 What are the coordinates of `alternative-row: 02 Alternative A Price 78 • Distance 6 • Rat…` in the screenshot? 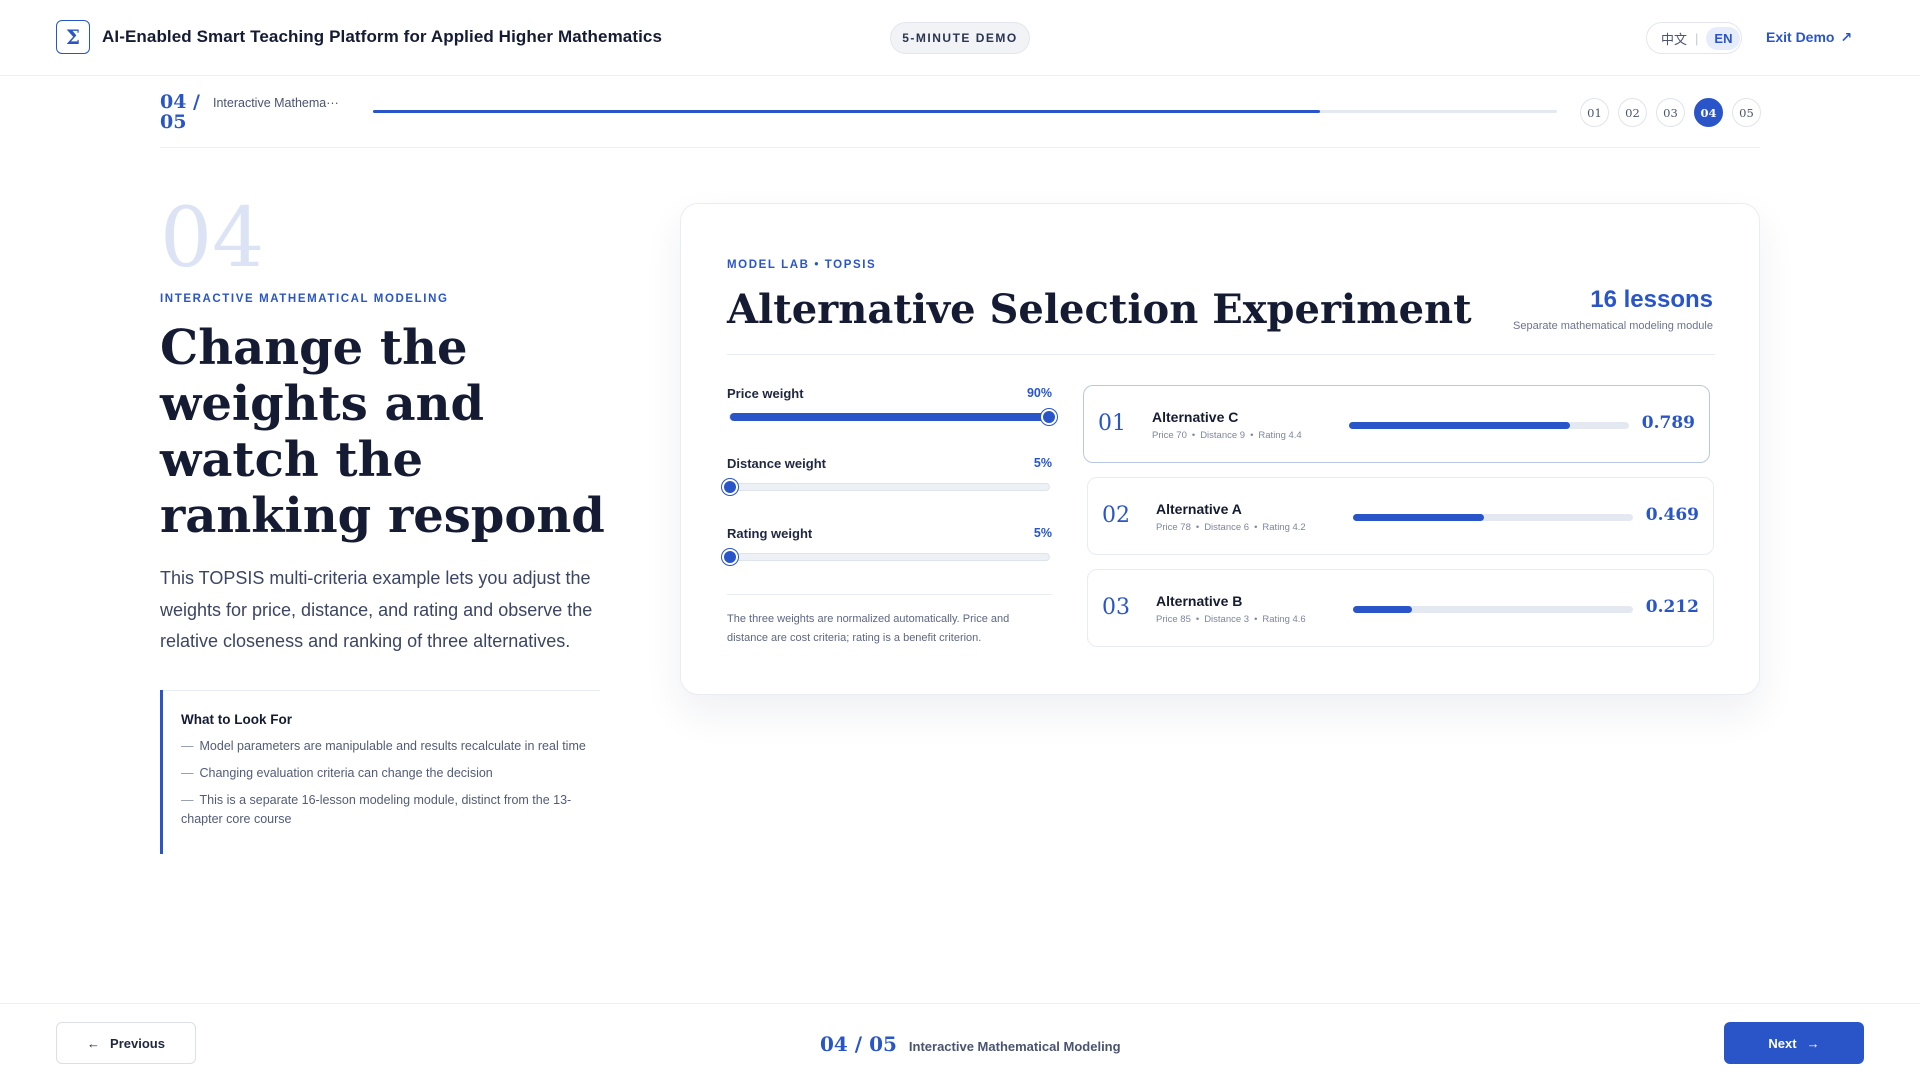 It's located at (1400, 516).